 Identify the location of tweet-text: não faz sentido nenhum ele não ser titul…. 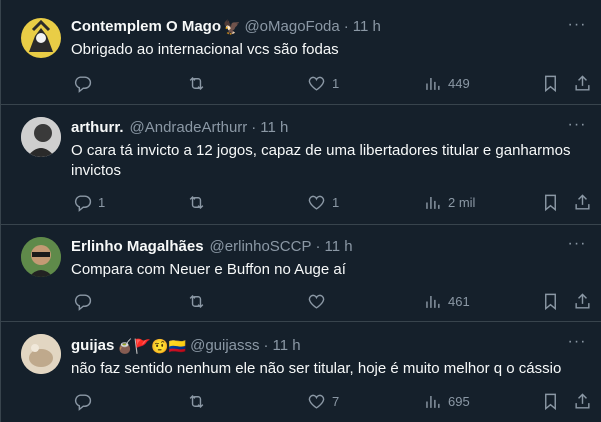
(316, 368).